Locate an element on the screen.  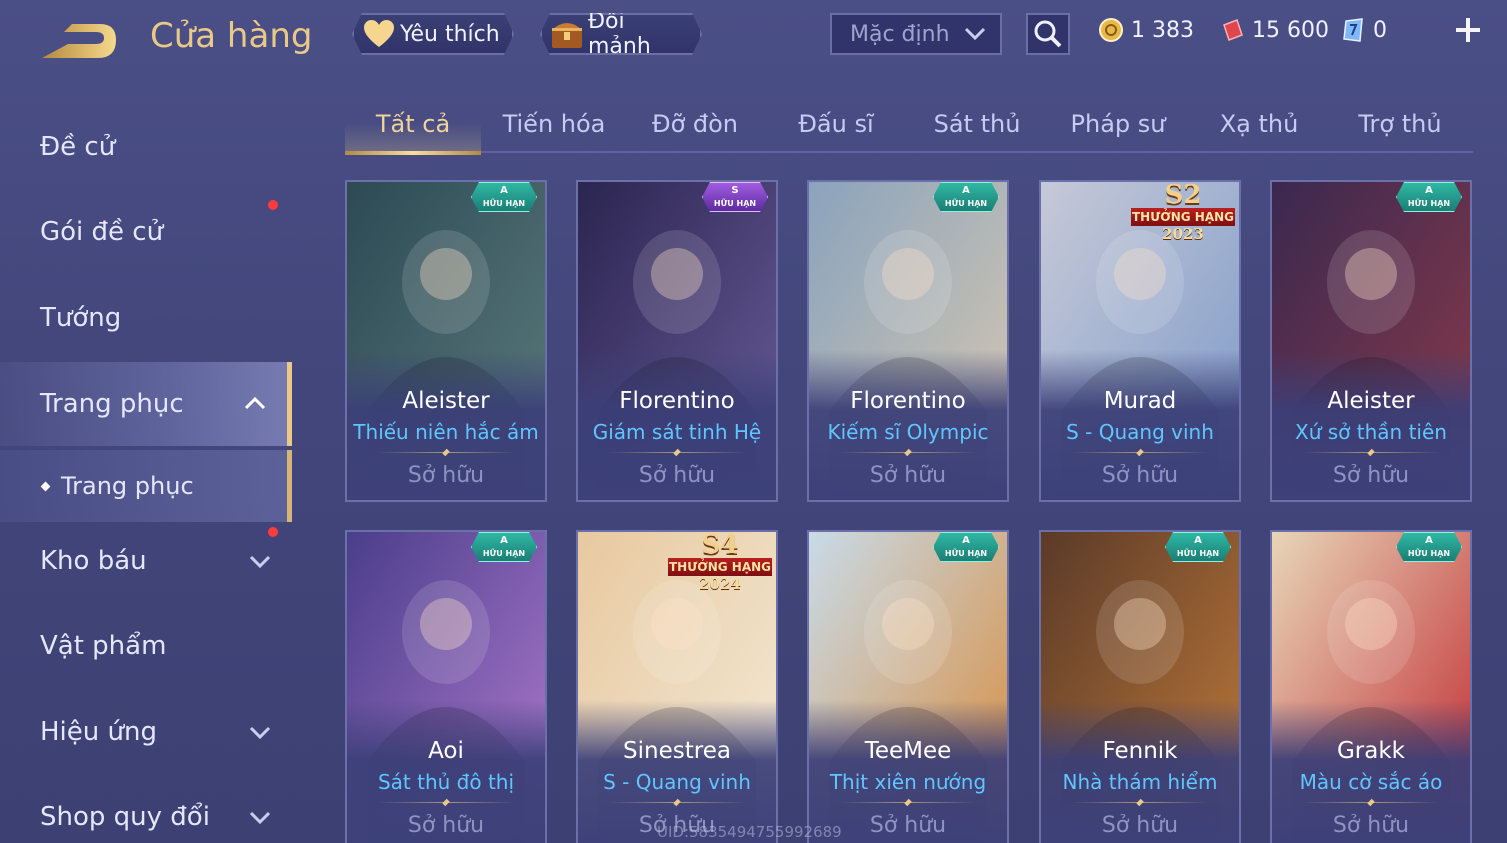
sidebar-subitem-skins: Trang phục is located at coordinates (146, 486).